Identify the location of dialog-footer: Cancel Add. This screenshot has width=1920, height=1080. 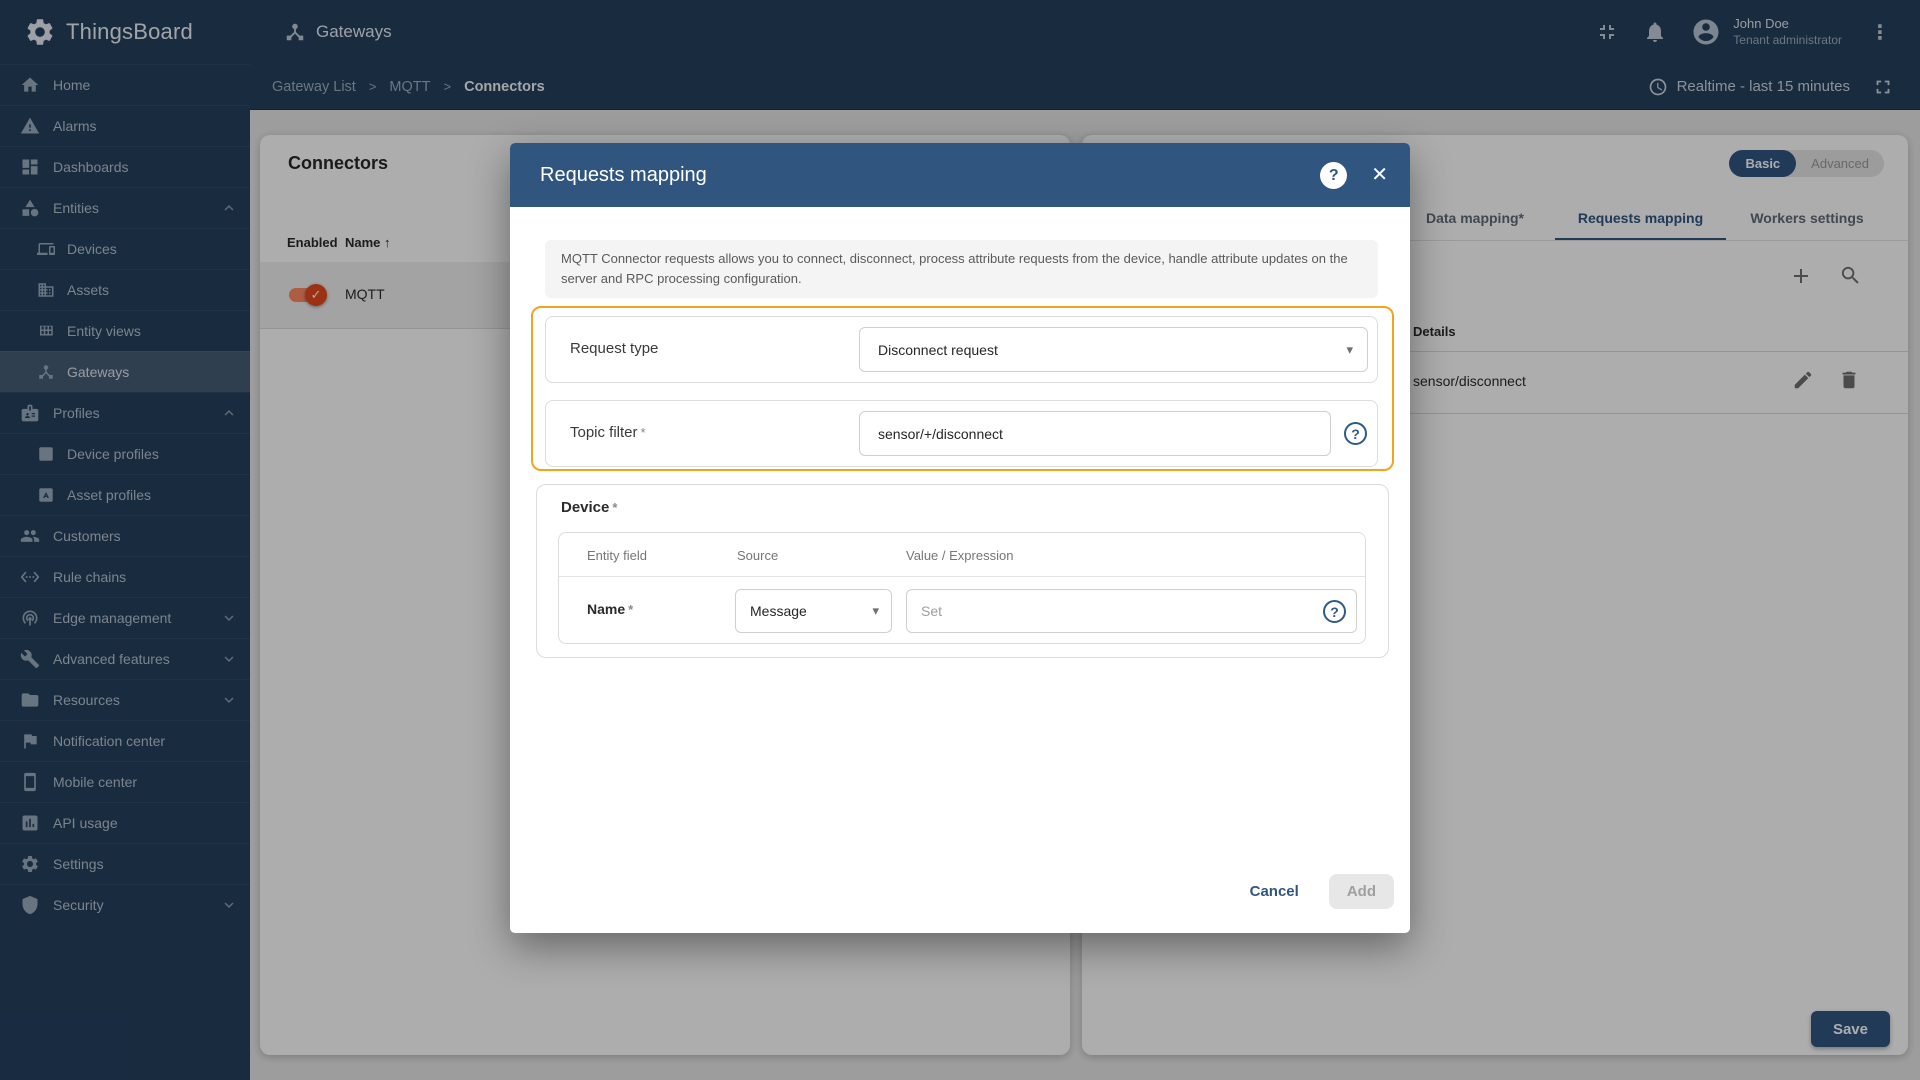
(1316, 891).